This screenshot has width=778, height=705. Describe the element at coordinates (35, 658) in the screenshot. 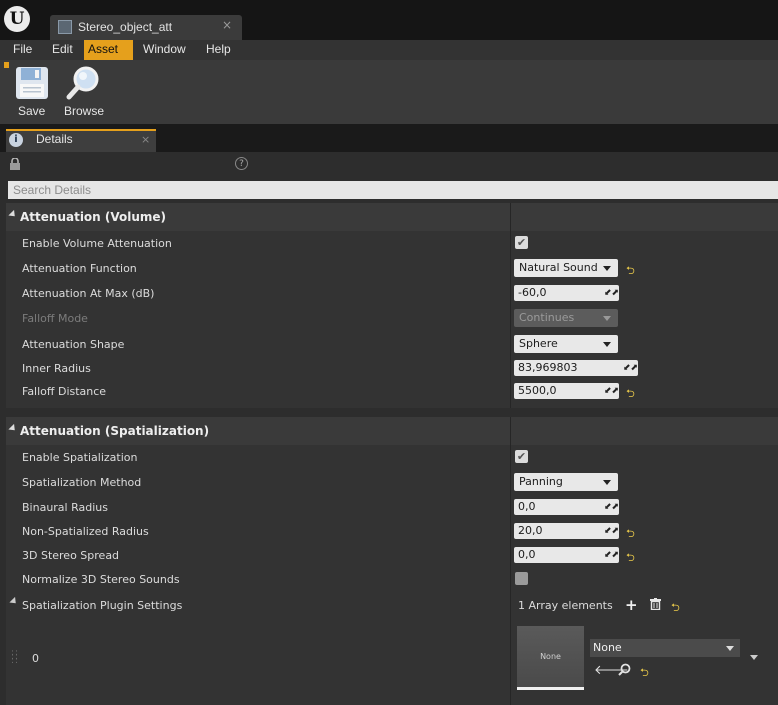

I see `array-index-label: 0` at that location.